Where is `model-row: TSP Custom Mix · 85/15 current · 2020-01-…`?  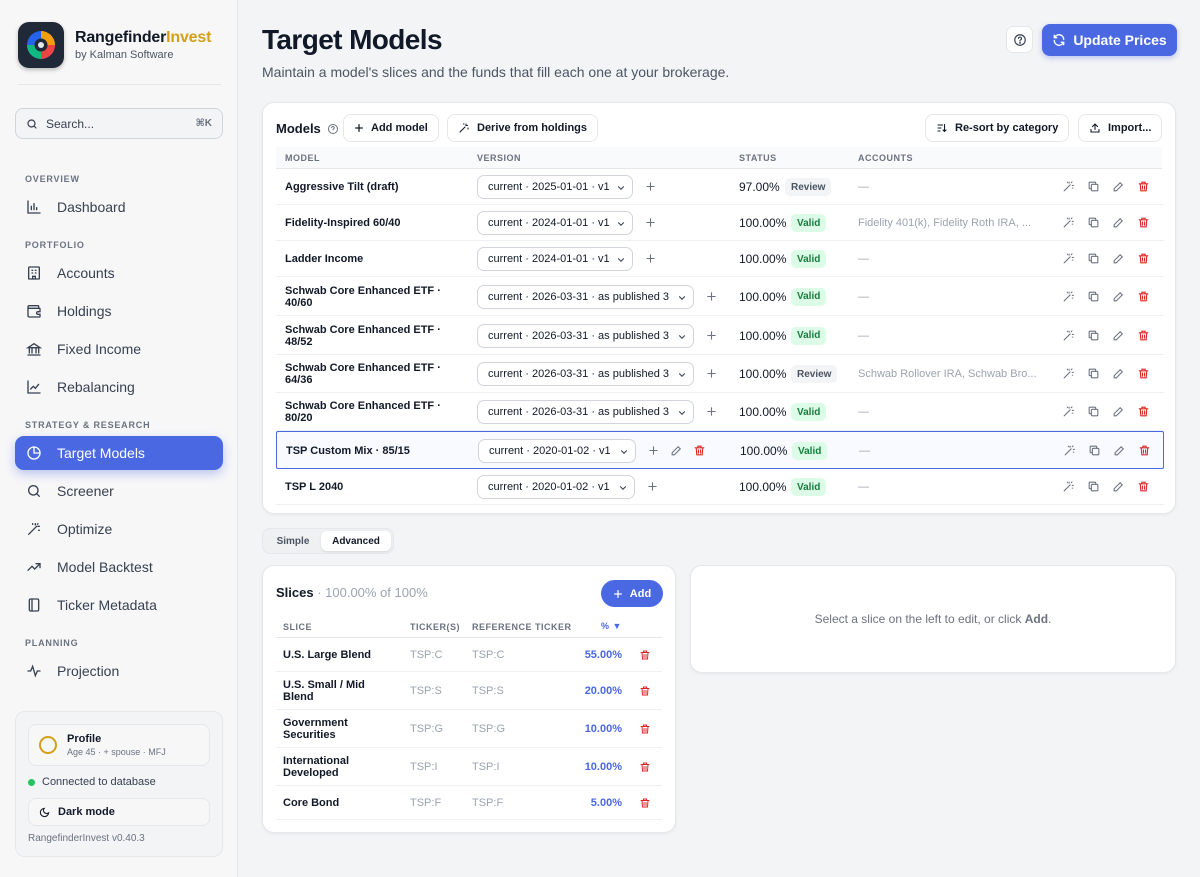 model-row: TSP Custom Mix · 85/15 current · 2020-01-… is located at coordinates (720, 450).